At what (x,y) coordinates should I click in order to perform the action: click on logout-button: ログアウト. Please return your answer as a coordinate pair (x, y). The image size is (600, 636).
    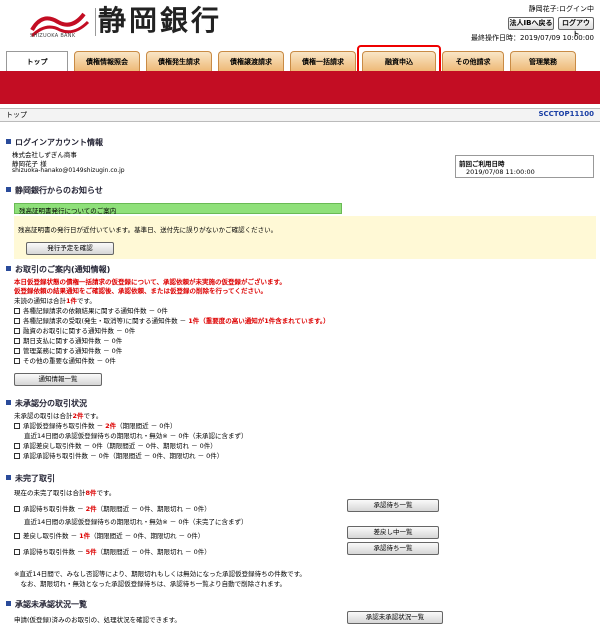
    Looking at the image, I should click on (576, 27).